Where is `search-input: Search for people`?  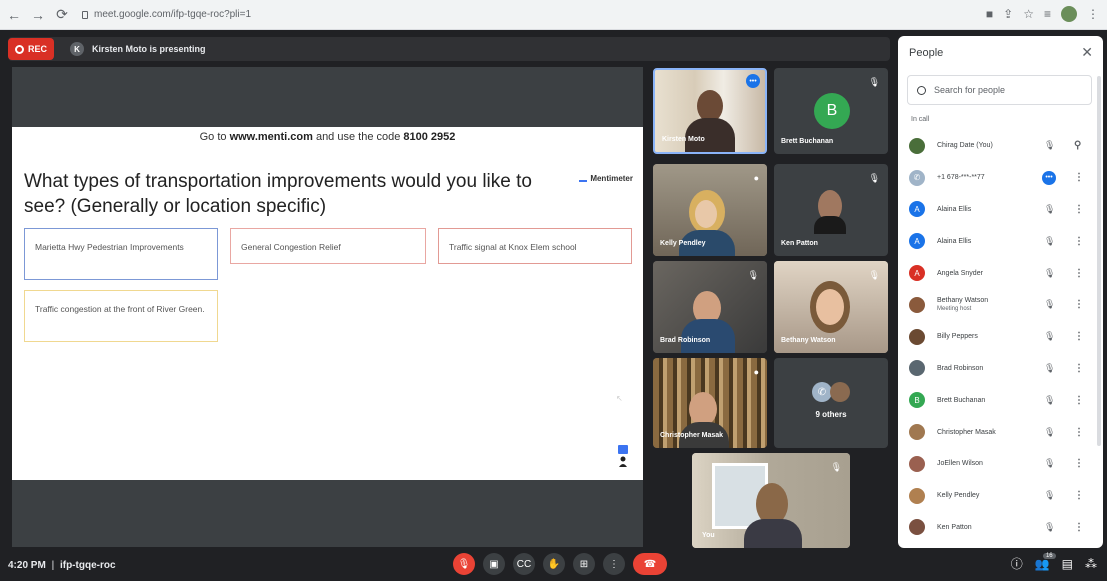
search-input: Search for people is located at coordinates (999, 90).